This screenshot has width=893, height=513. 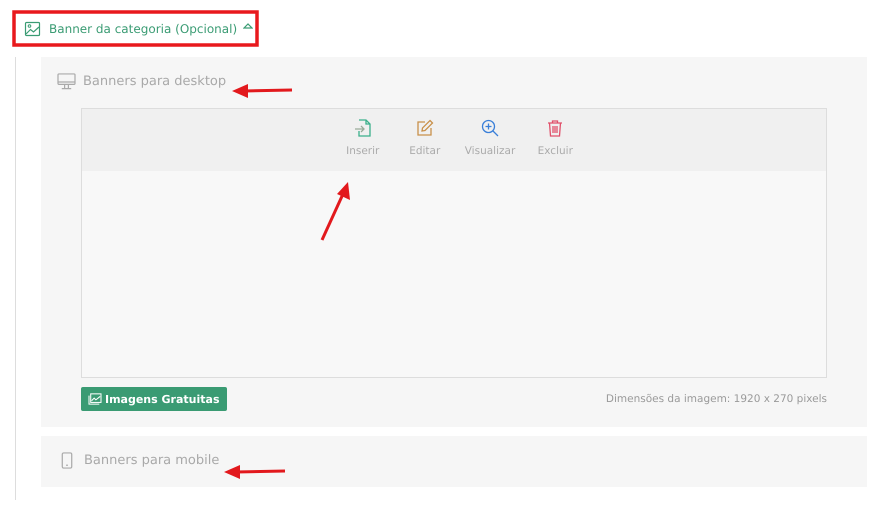 What do you see at coordinates (153, 399) in the screenshot?
I see `free-images-button: Imagens Gratuitas` at bounding box center [153, 399].